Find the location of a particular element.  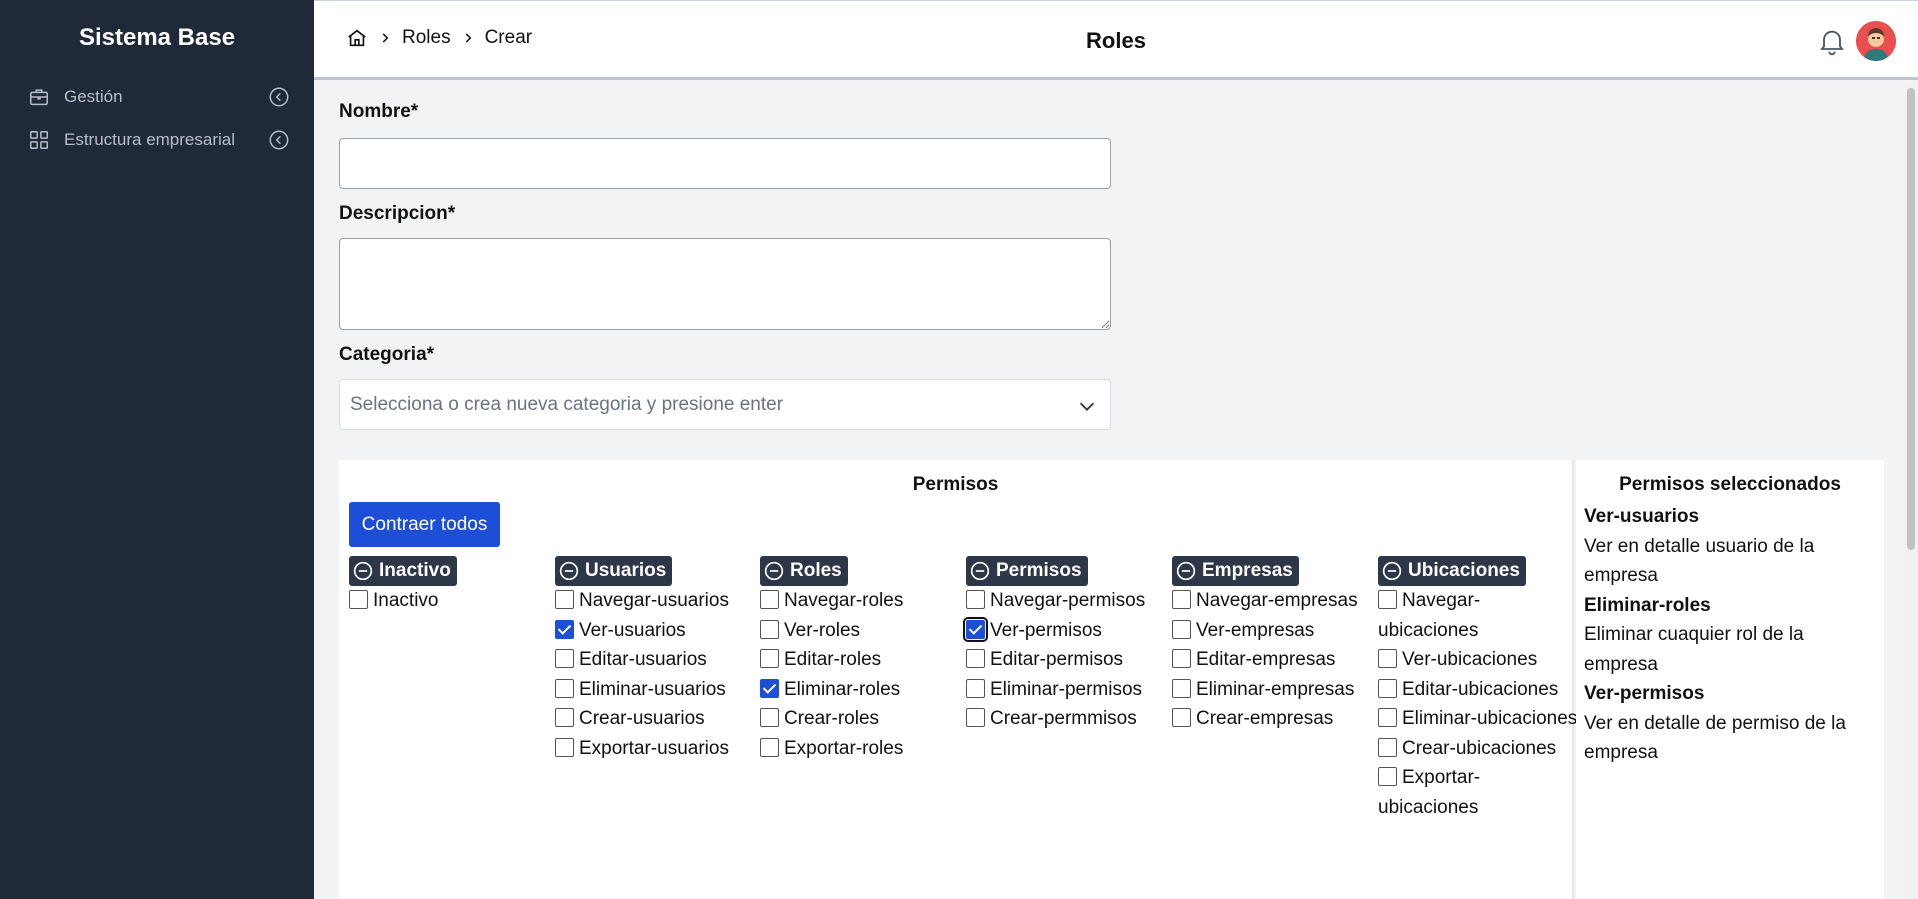

descripcion-textarea is located at coordinates (725, 284).